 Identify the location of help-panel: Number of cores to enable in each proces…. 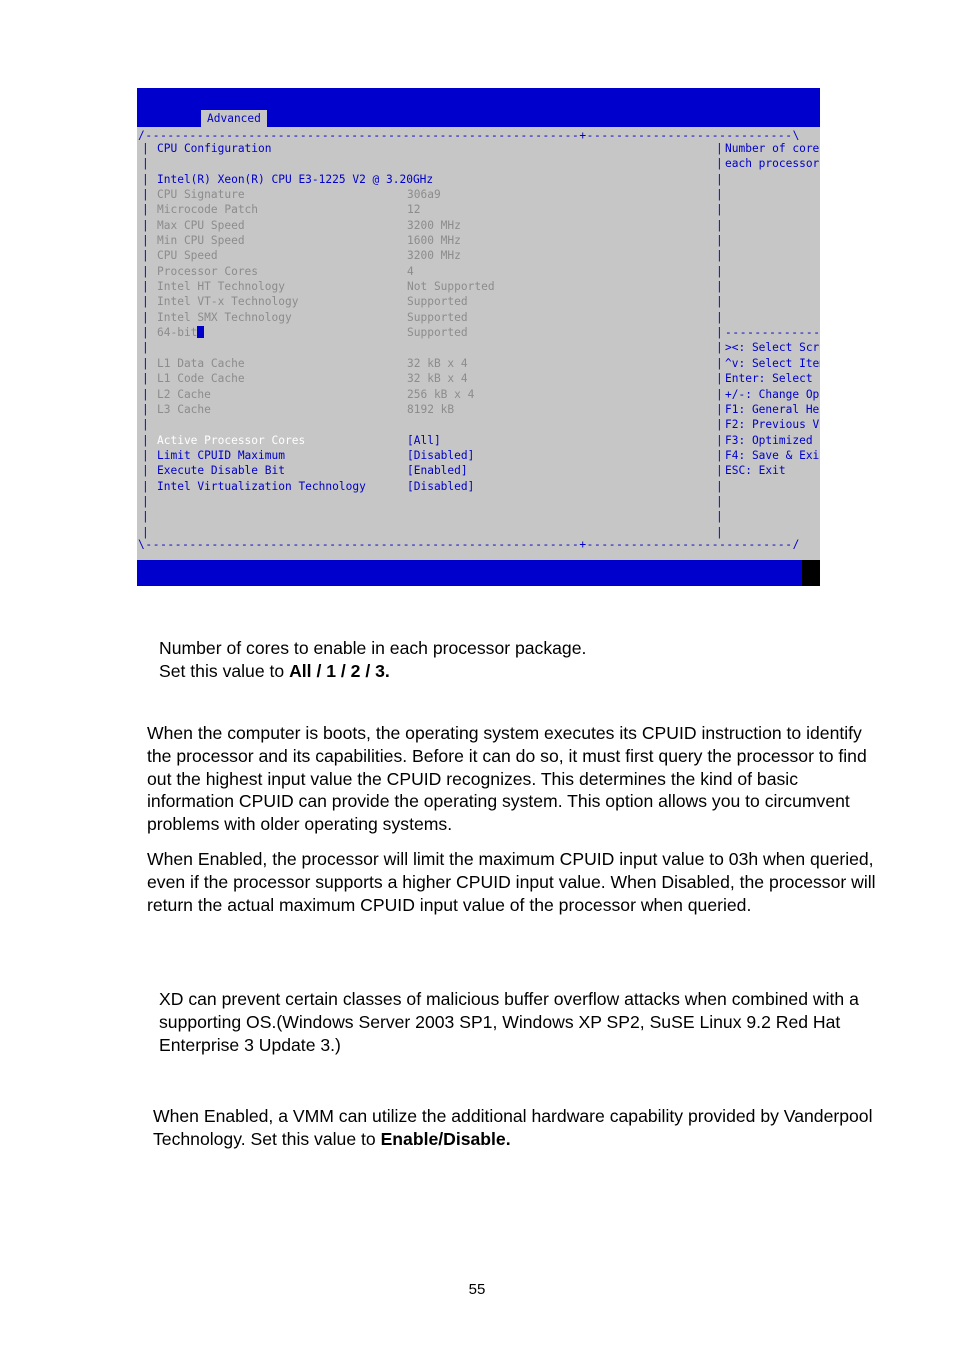
(772, 310).